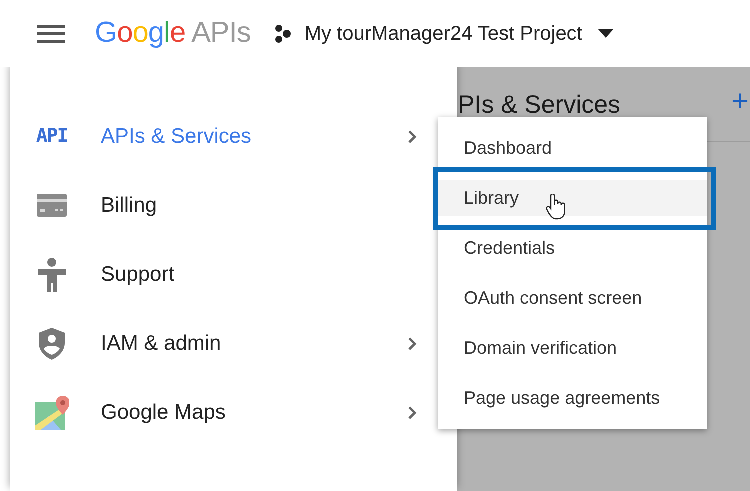 This screenshot has height=491, width=750. I want to click on menu-item: Dashboard, so click(572, 148).